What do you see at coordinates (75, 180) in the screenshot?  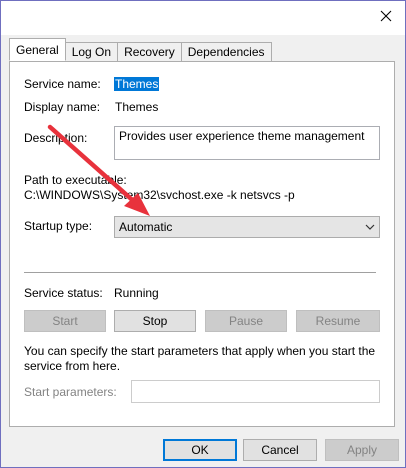 I see `path-label: Path to executable:` at bounding box center [75, 180].